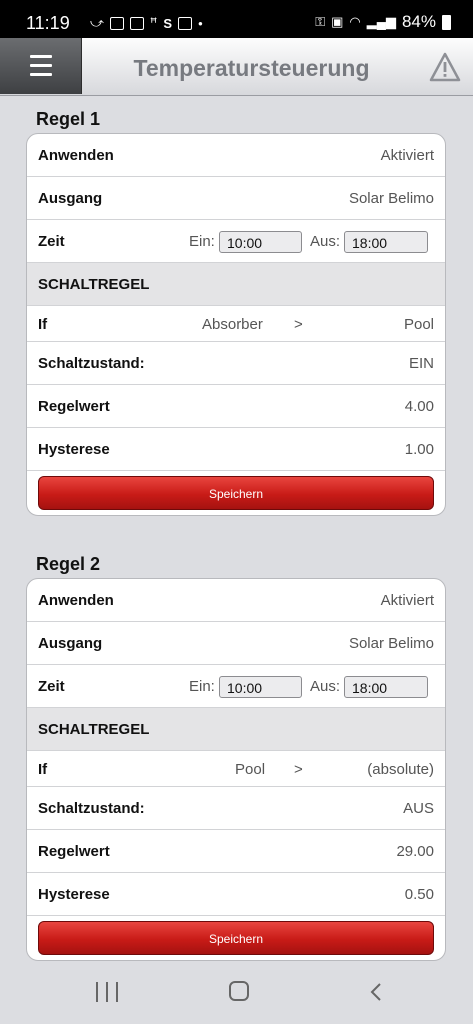 The height and width of the screenshot is (1024, 473). I want to click on notification-icons: ⤻ ꟸ S •, so click(146, 23).